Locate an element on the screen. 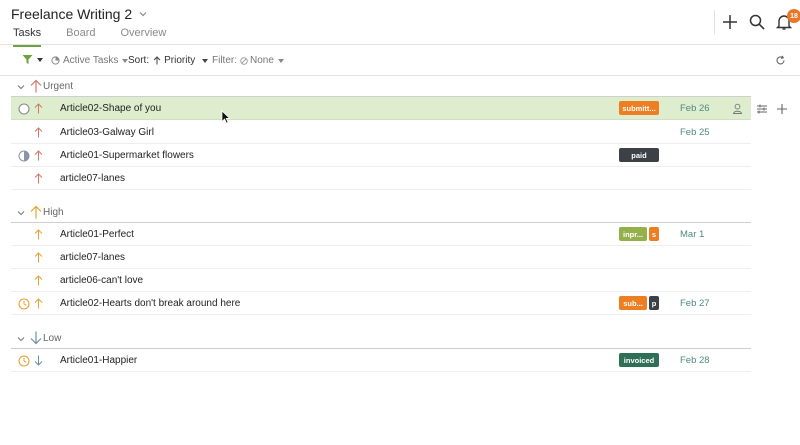 Image resolution: width=800 pixels, height=445 pixels. filter-dropdown: Filter: None is located at coordinates (248, 60).